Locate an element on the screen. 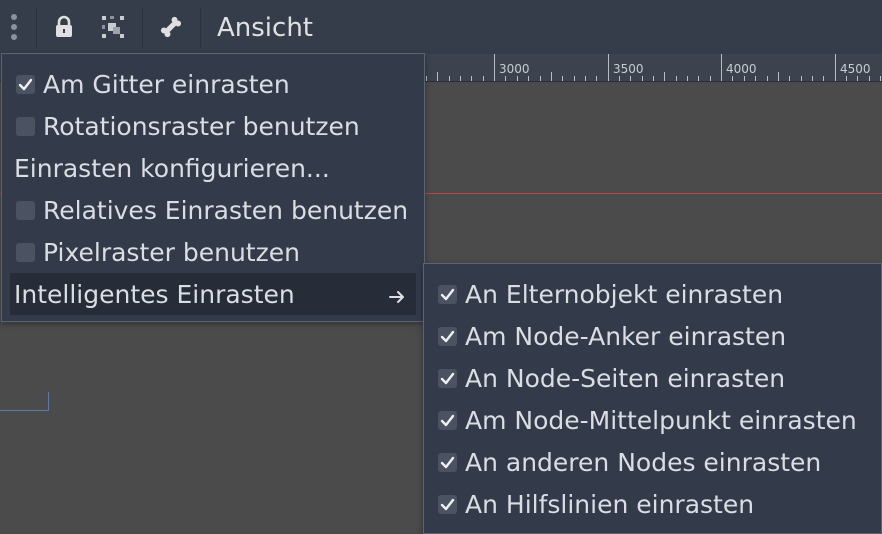  lock-icon is located at coordinates (64, 27).